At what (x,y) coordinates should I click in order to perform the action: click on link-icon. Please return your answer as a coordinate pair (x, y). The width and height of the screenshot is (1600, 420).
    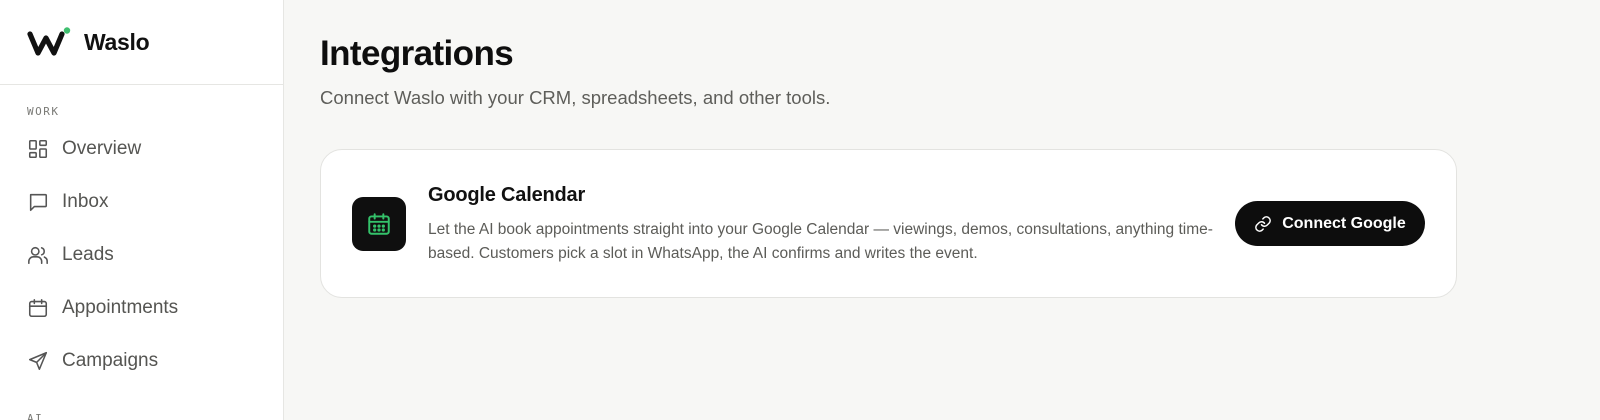
    Looking at the image, I should click on (1263, 223).